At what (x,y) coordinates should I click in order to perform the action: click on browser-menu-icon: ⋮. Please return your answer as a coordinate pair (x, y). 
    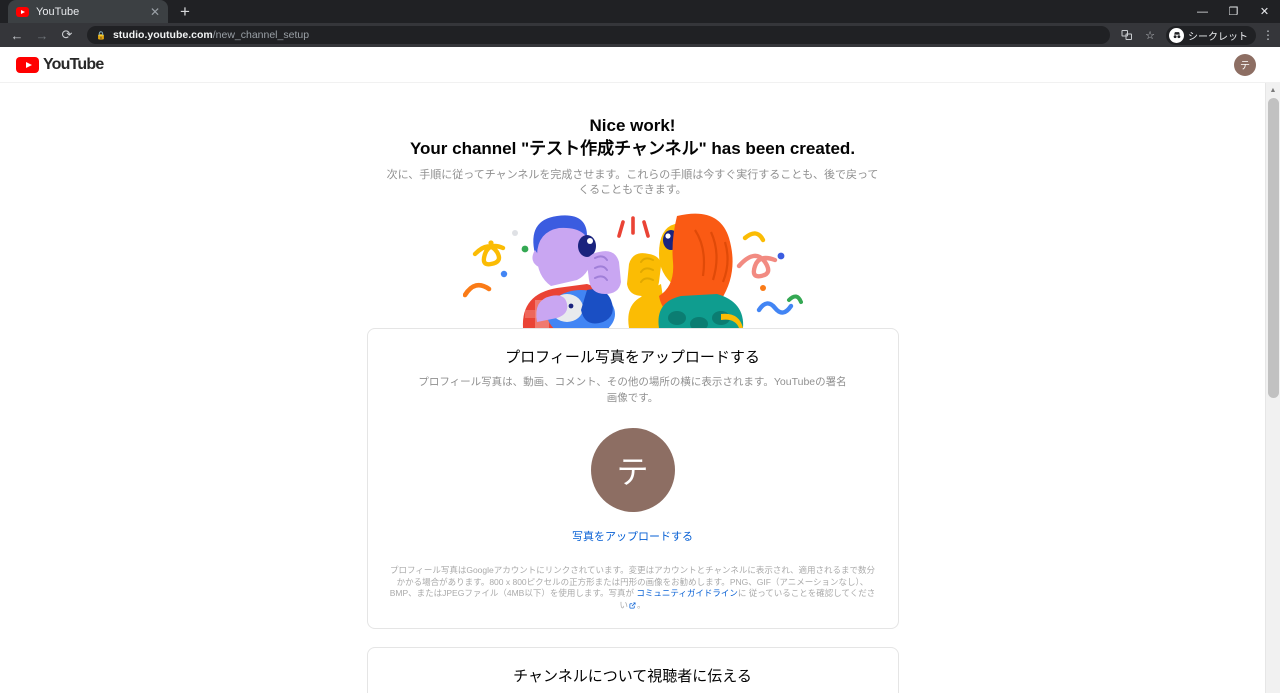
    Looking at the image, I should click on (1268, 35).